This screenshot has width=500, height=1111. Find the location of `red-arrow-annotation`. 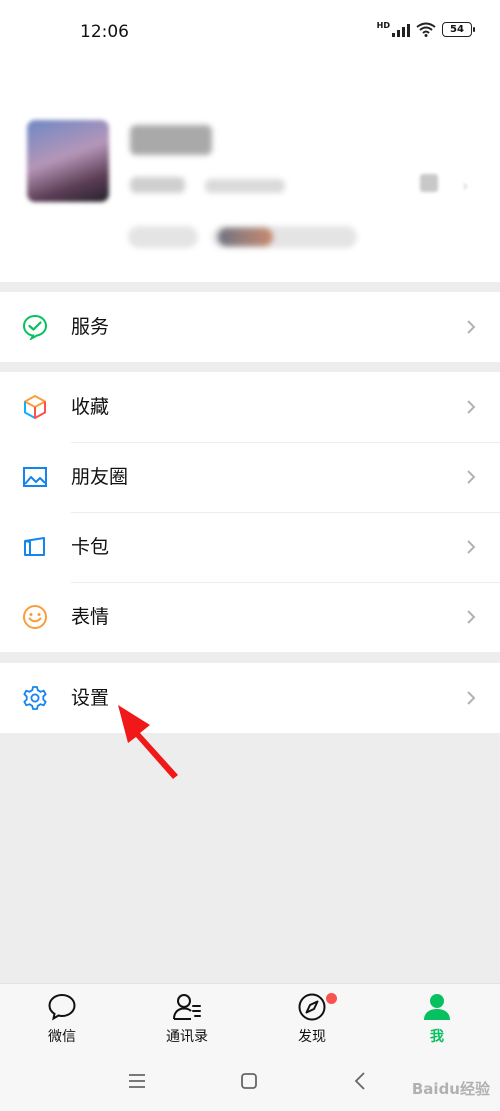

red-arrow-annotation is located at coordinates (148, 742).